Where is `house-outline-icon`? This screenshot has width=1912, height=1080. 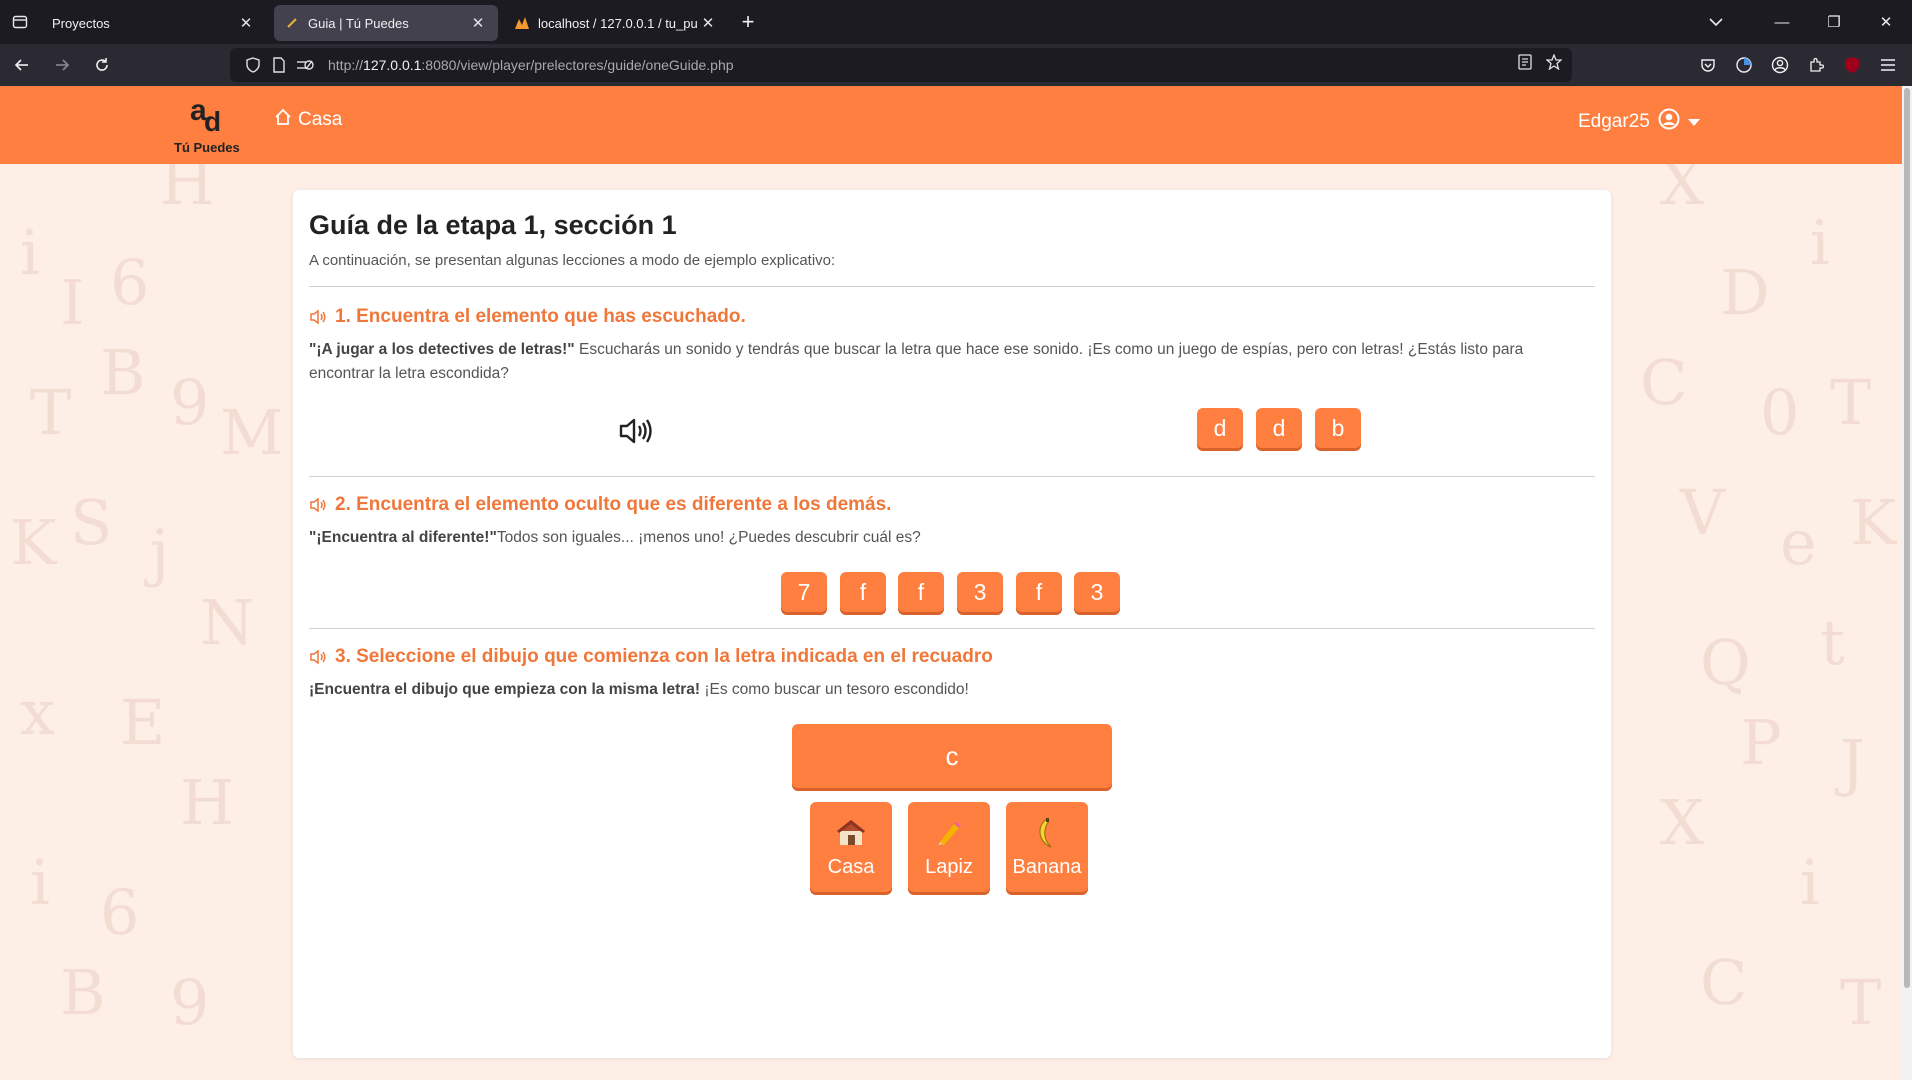
house-outline-icon is located at coordinates (283, 120).